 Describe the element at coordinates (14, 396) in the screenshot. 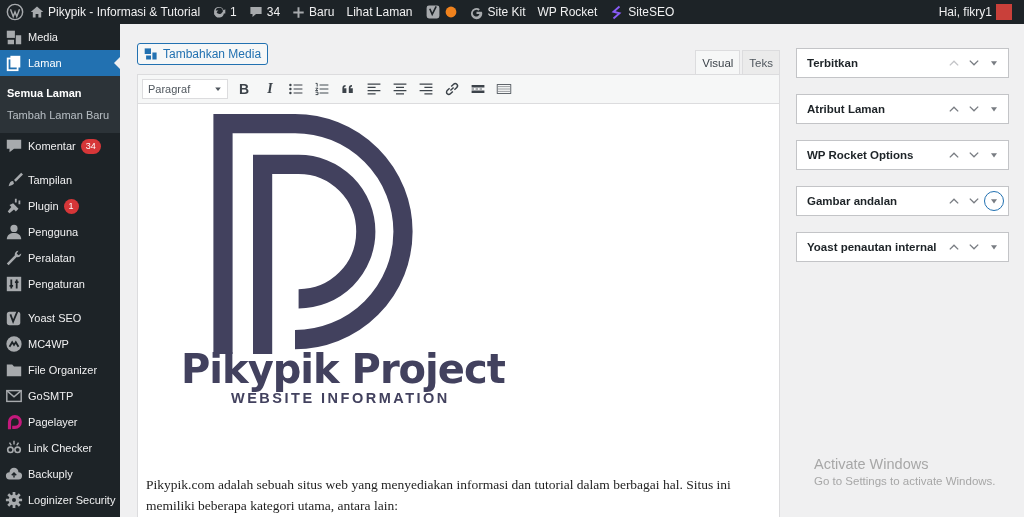

I see `envelope-icon` at that location.